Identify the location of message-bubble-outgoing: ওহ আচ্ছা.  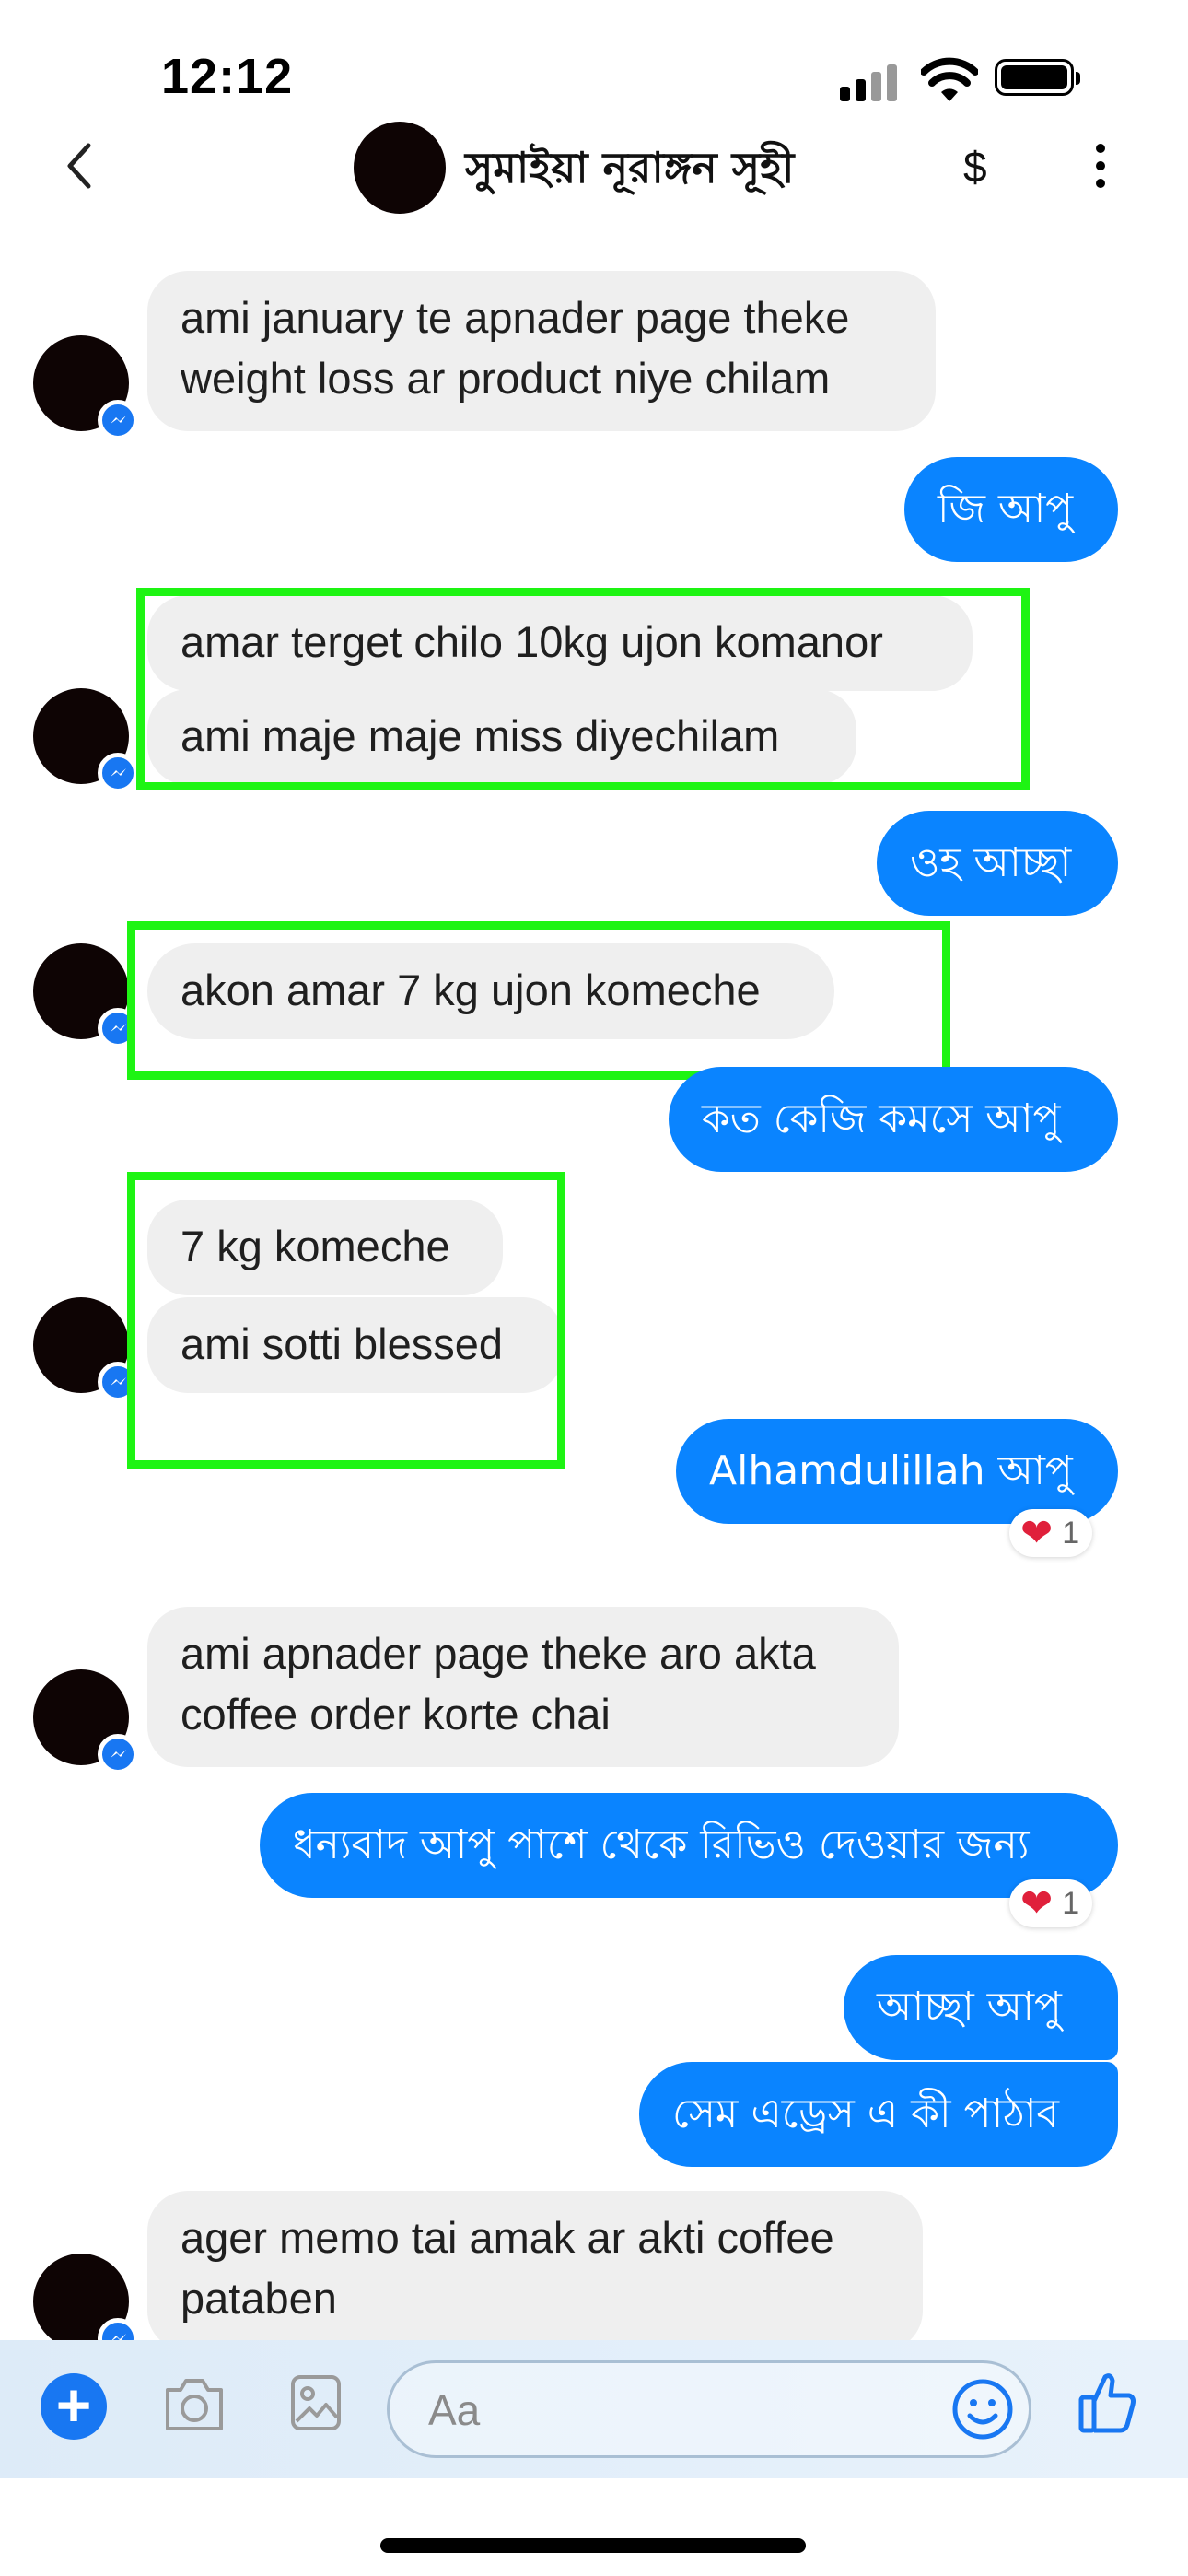
(998, 863).